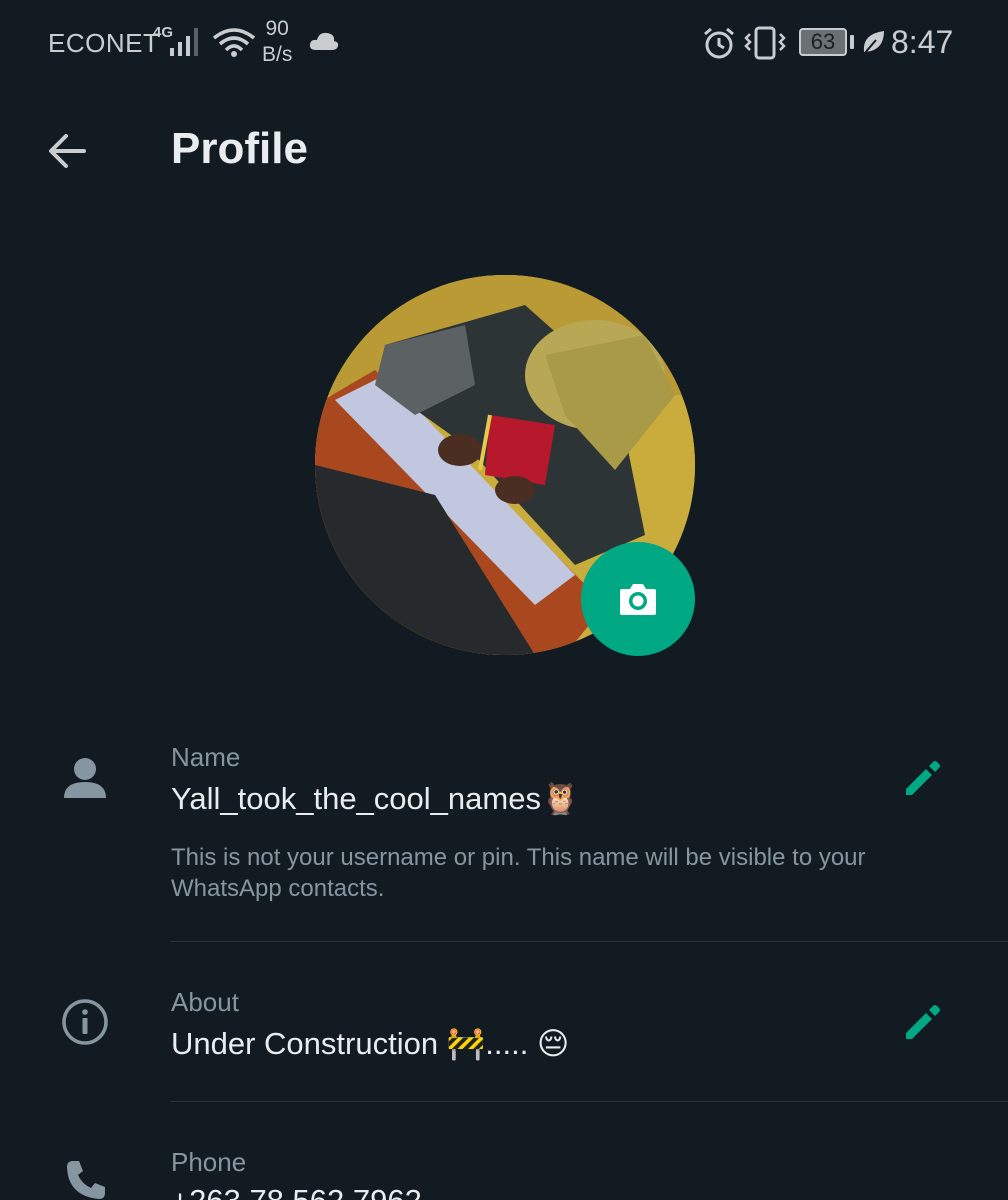 The width and height of the screenshot is (1008, 1200). What do you see at coordinates (296, 1191) in the screenshot?
I see `phone-value: +263 78 562 7962` at bounding box center [296, 1191].